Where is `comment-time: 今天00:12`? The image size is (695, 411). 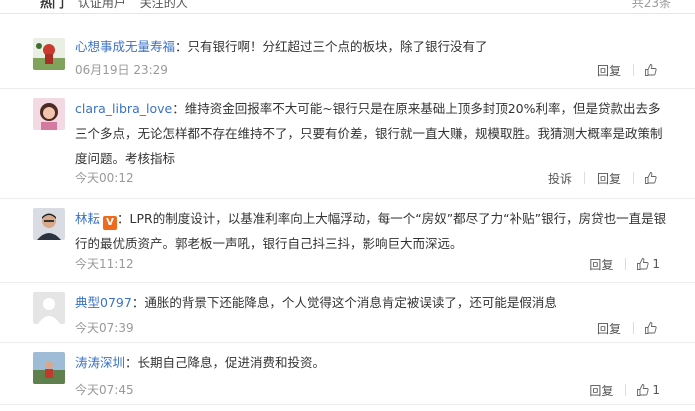 comment-time: 今天00:12 is located at coordinates (104, 178).